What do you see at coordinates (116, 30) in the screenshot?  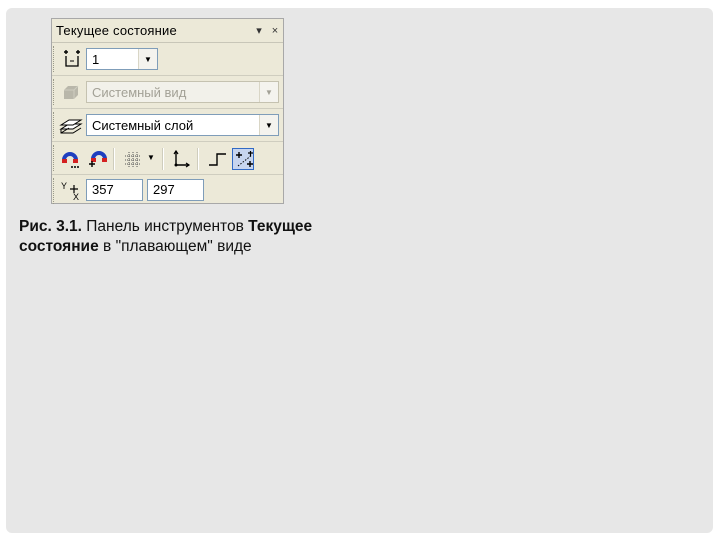 I see `panel-title: Текущее состояние` at bounding box center [116, 30].